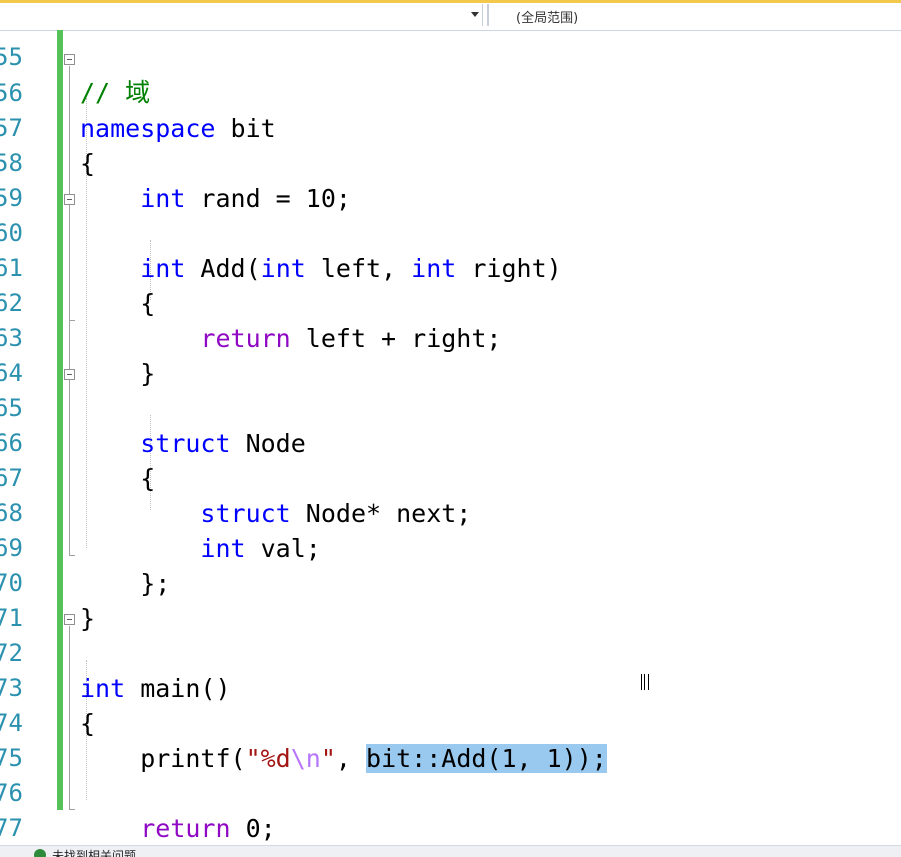 This screenshot has width=901, height=857. What do you see at coordinates (450, 739) in the screenshot?
I see `code-line: 75` at bounding box center [450, 739].